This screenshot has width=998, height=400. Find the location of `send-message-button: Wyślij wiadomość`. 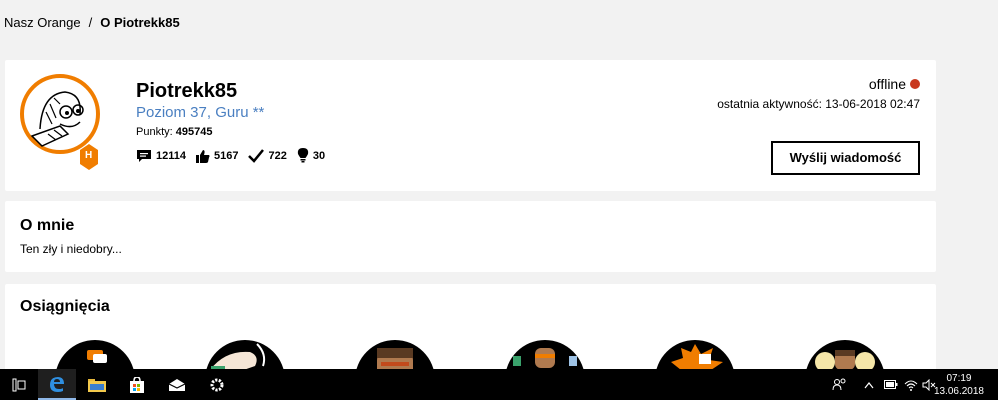

send-message-button: Wyślij wiadomość is located at coordinates (845, 158).